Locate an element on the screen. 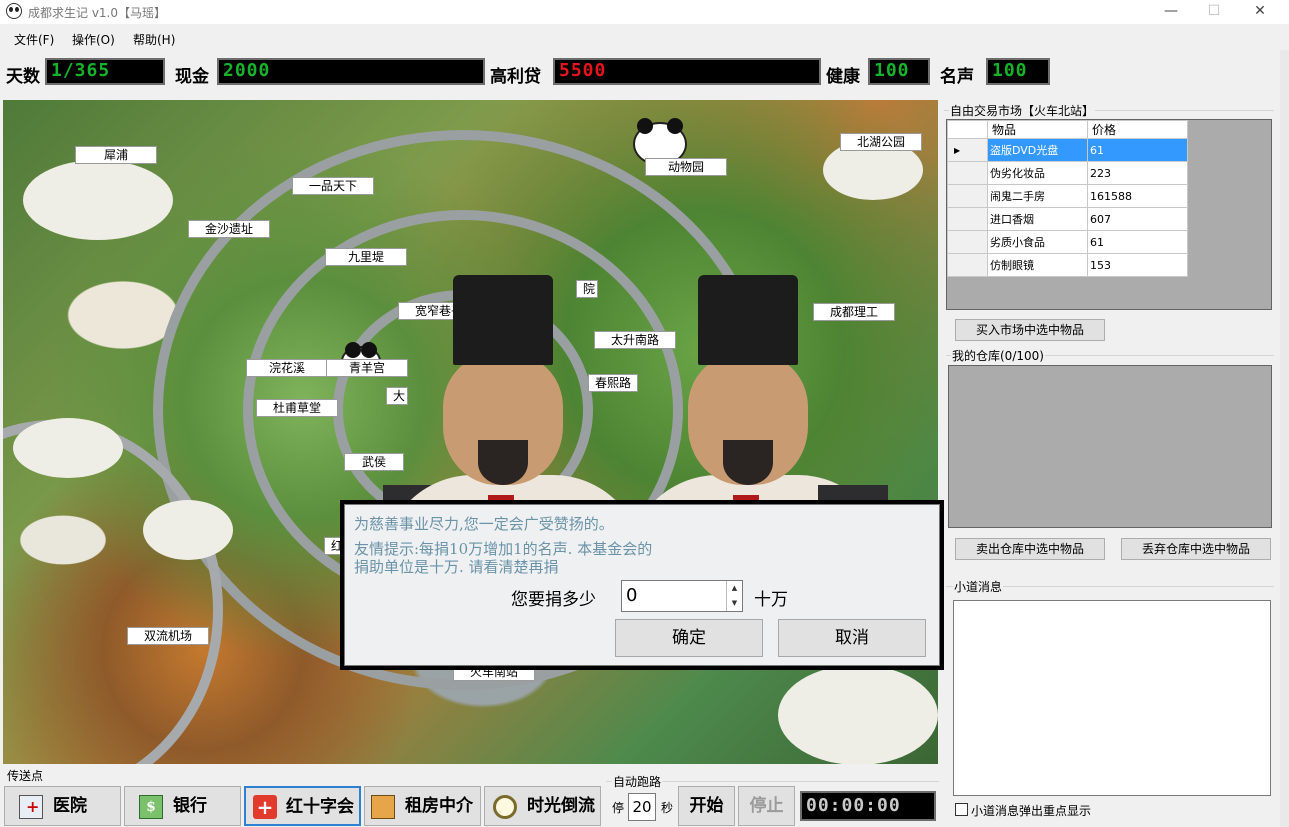 Image resolution: width=1289 pixels, height=827 pixels. autorun-seconds-input: 20 is located at coordinates (642, 807).